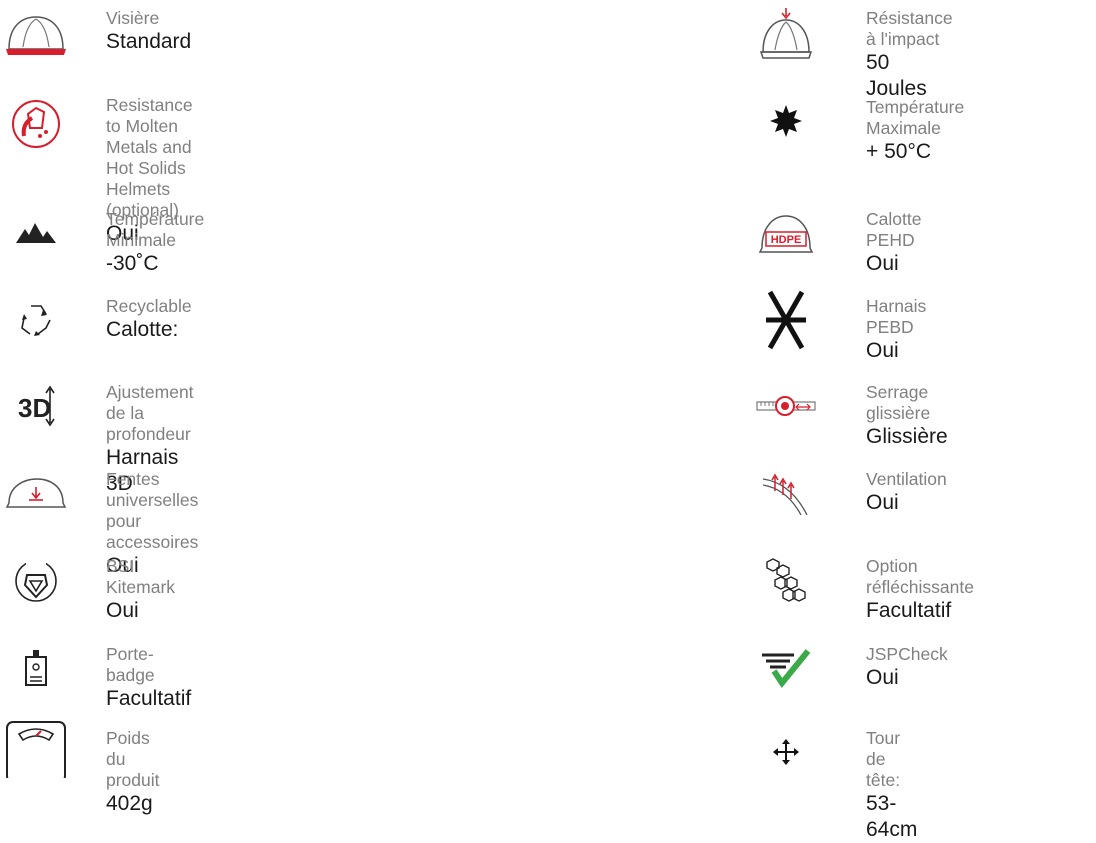 This screenshot has width=1096, height=843. What do you see at coordinates (896, 75) in the screenshot?
I see `feature-value: 50 Joules` at bounding box center [896, 75].